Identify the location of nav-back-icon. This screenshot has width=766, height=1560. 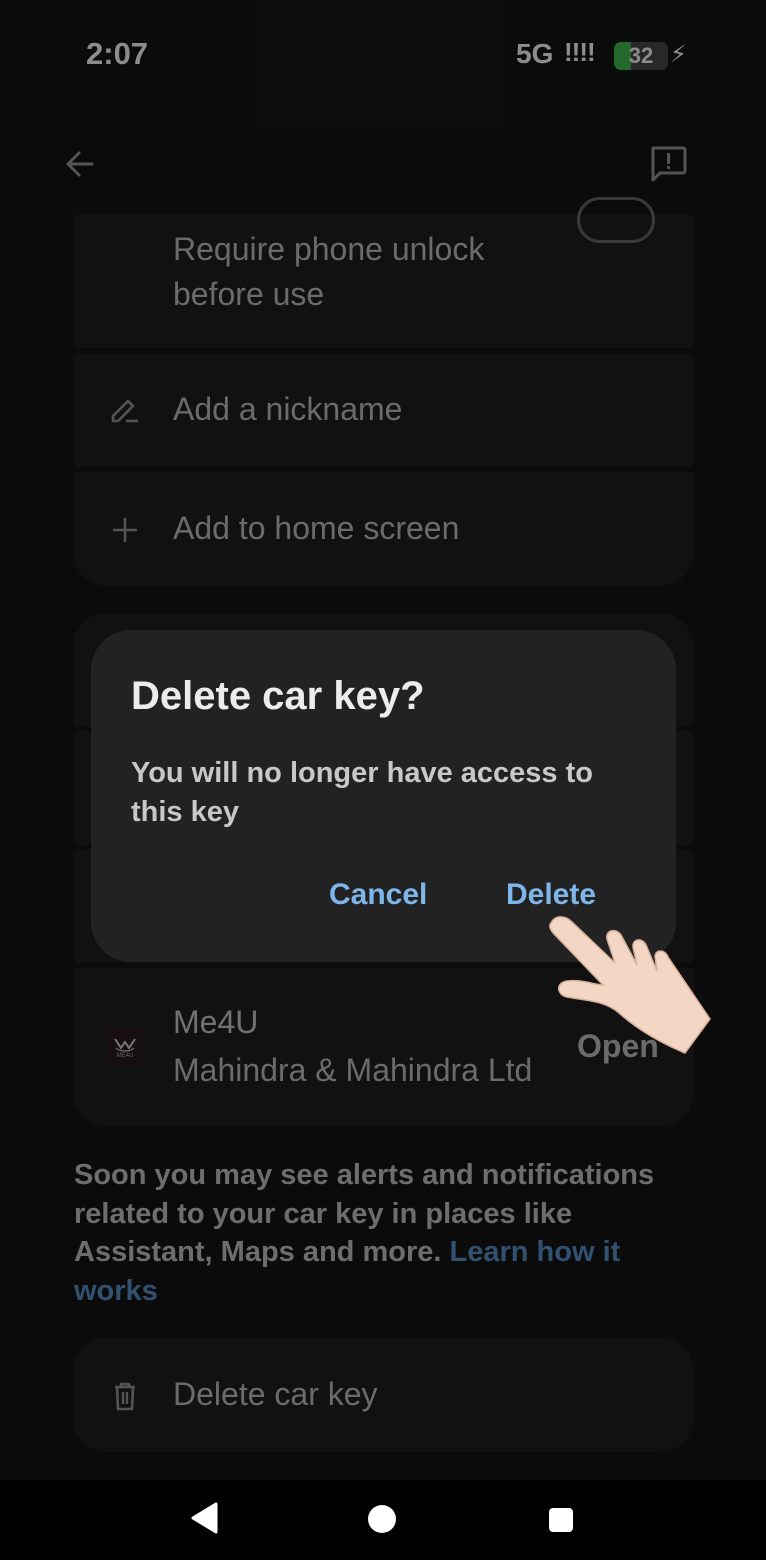
(204, 1518).